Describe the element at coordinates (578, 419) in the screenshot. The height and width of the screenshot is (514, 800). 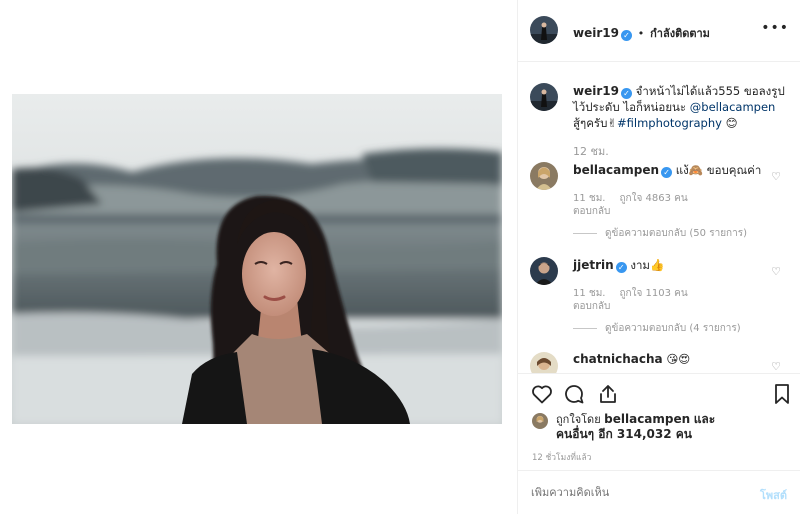
I see `likes-prefix: ถูกใจโดย` at that location.